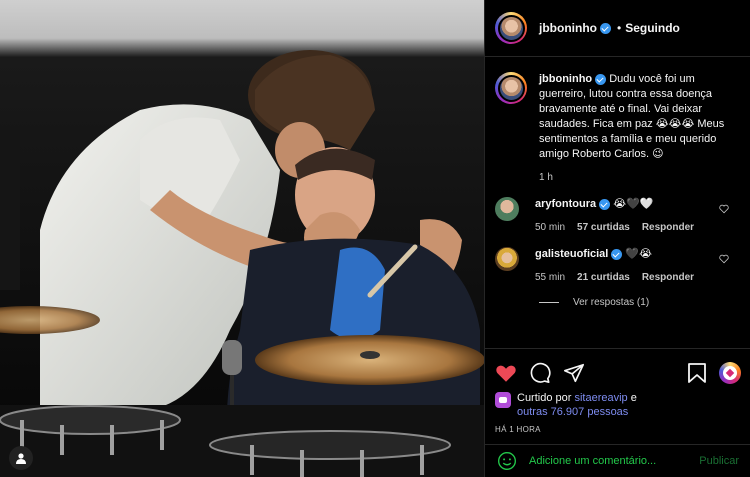 This screenshot has width=750, height=477. What do you see at coordinates (546, 177) in the screenshot?
I see `caption-time: 1 h` at bounding box center [546, 177].